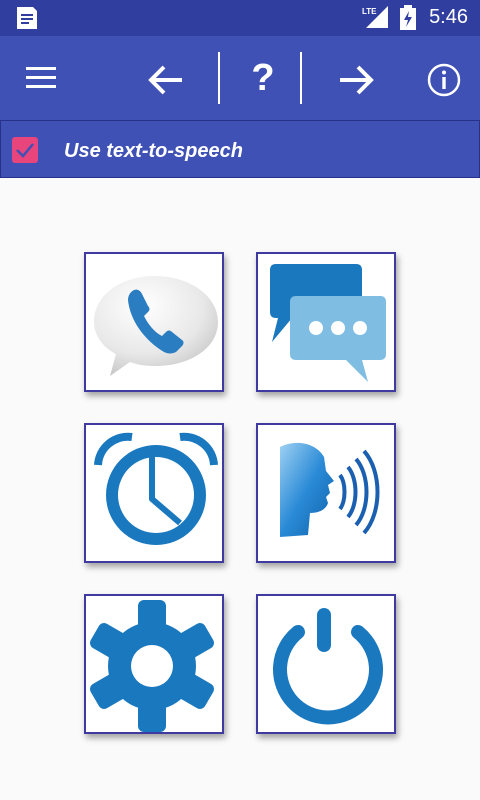  I want to click on phone-call-tile, so click(154, 322).